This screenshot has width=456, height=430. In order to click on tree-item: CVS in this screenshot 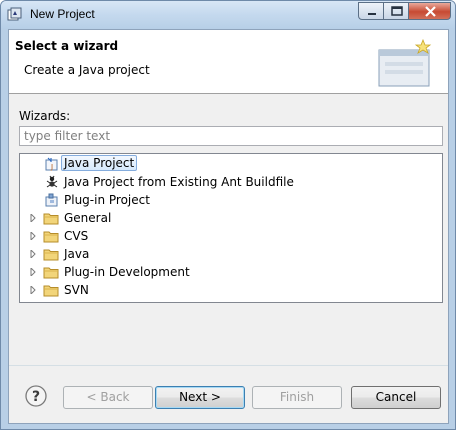, I will do `click(230, 236)`.